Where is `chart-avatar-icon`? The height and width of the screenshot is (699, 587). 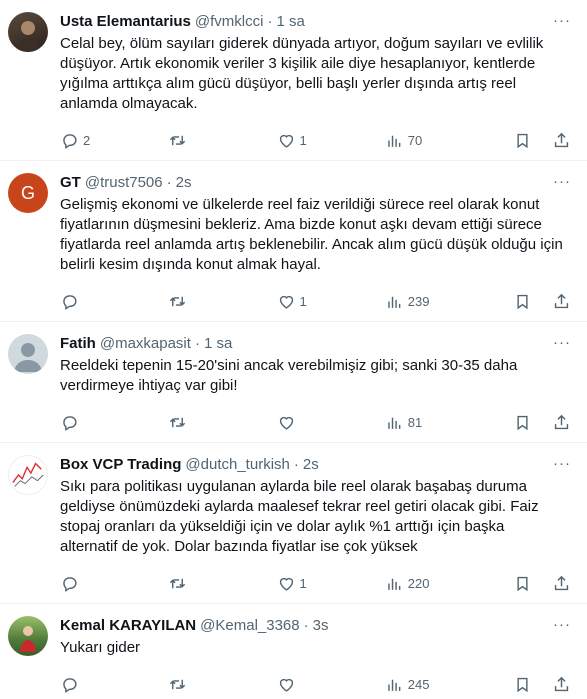
chart-avatar-icon is located at coordinates (28, 474).